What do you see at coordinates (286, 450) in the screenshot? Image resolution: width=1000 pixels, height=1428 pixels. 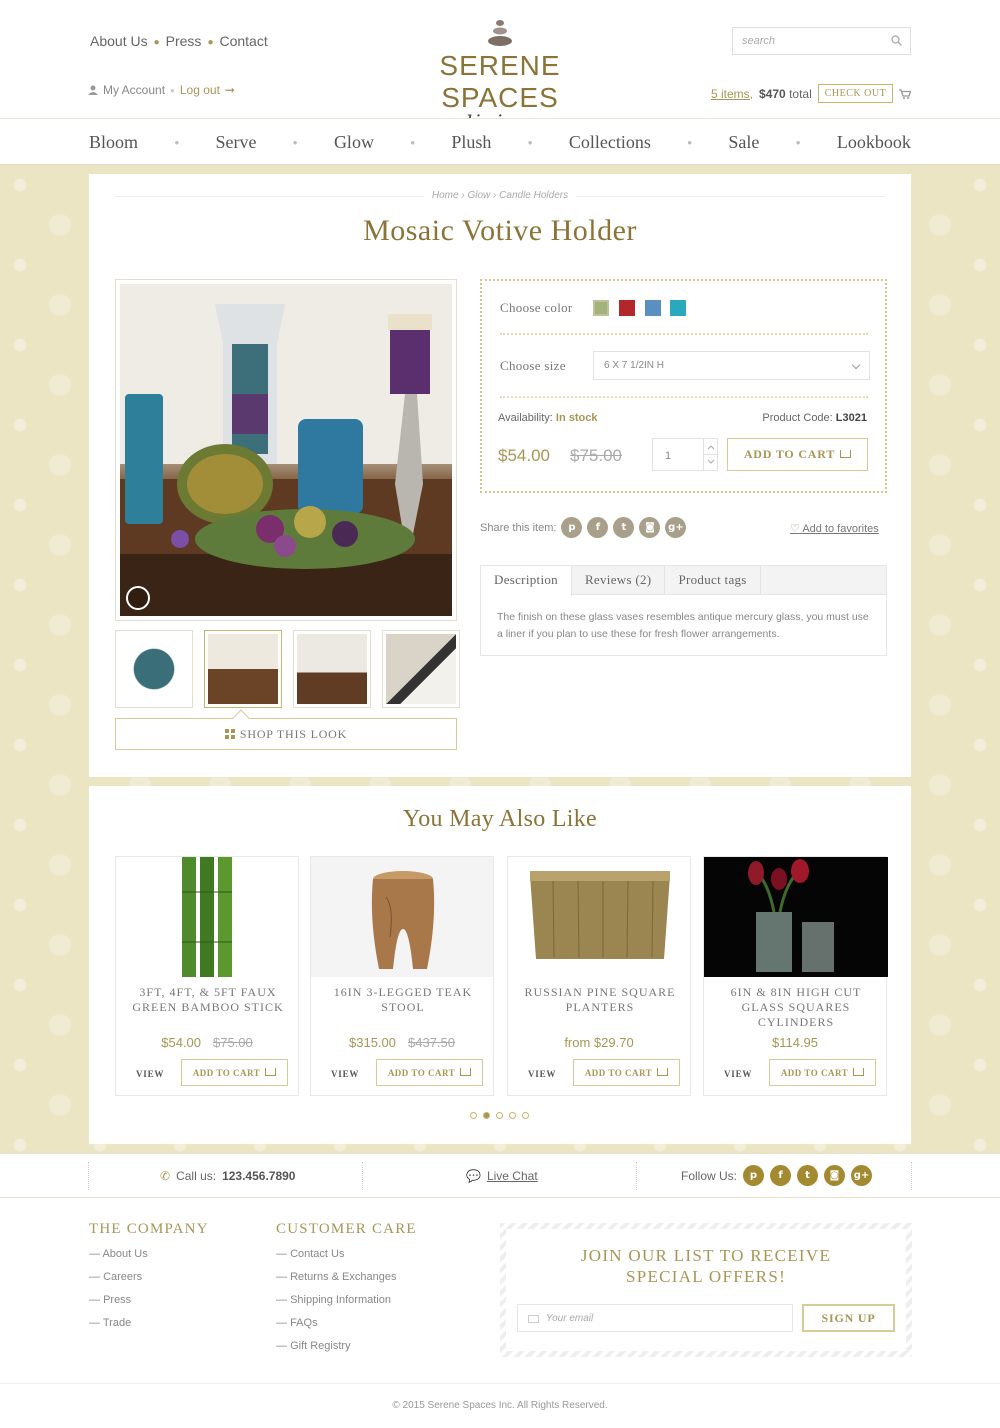 I see `product-main-image` at bounding box center [286, 450].